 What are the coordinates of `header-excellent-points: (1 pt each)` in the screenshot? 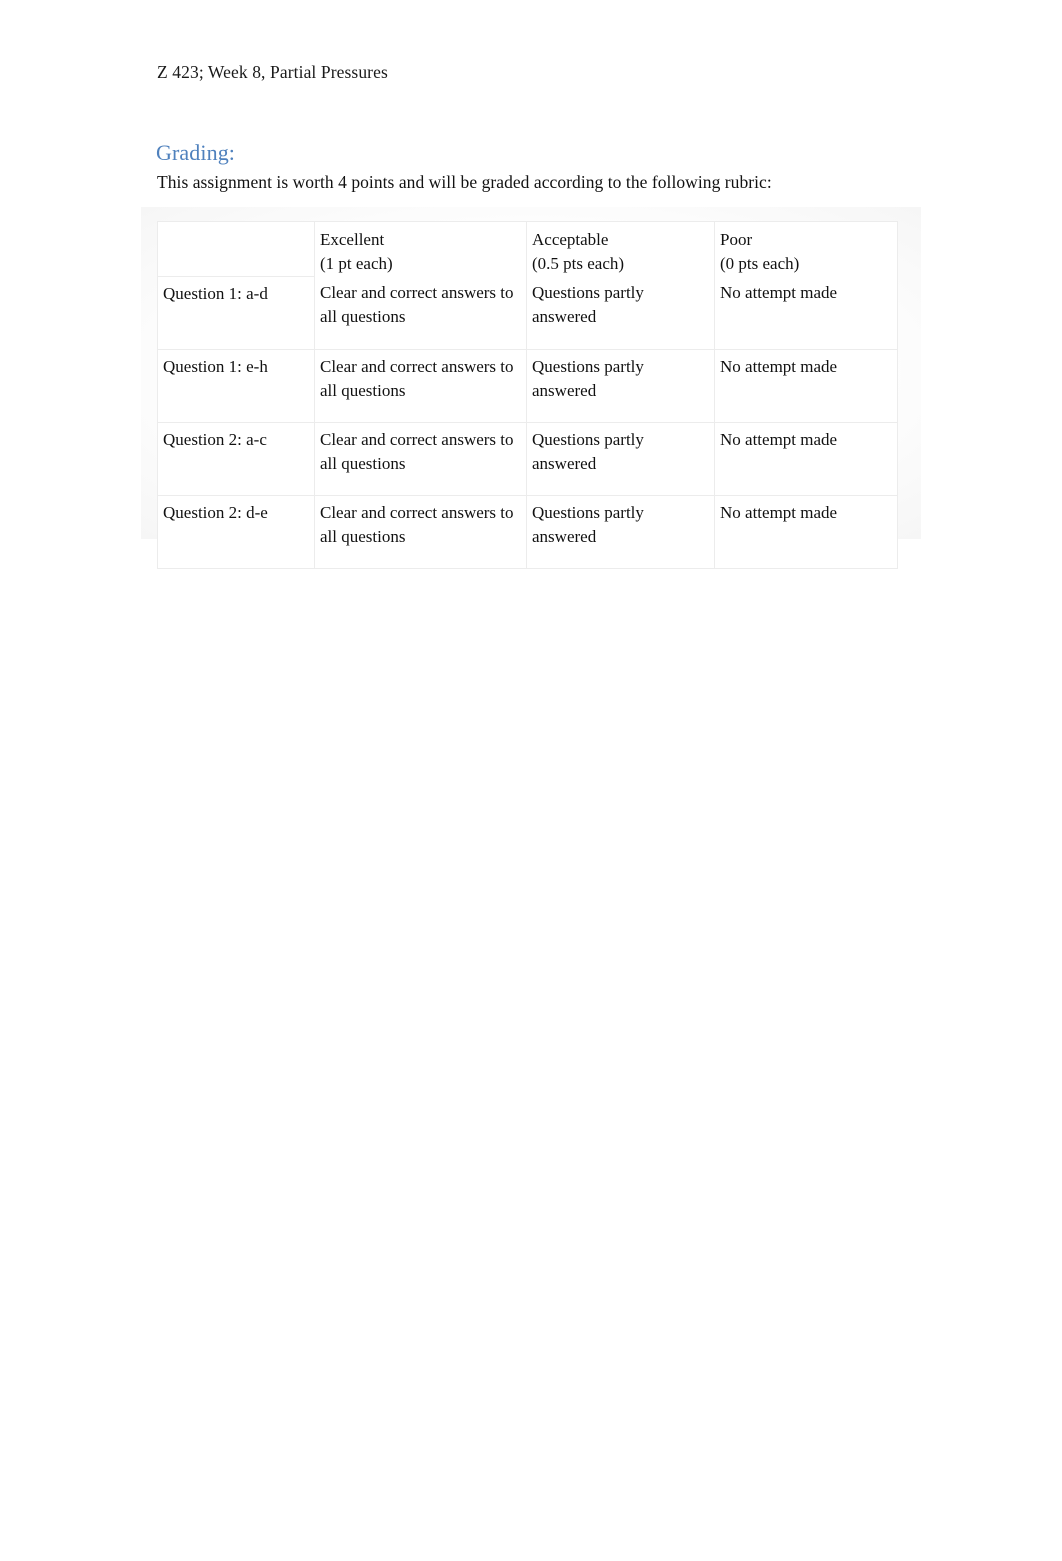 It's located at (356, 264).